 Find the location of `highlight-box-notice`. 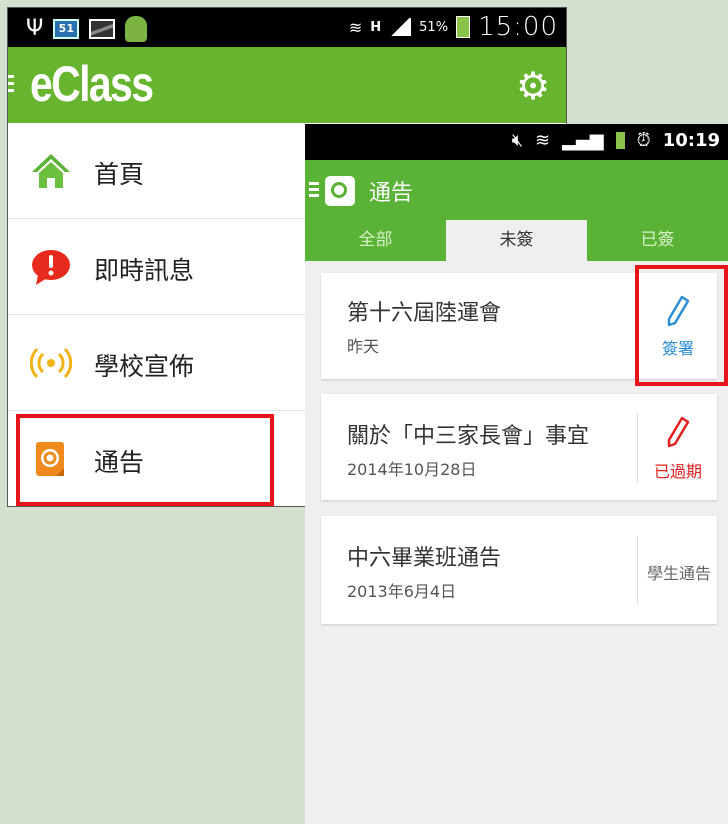

highlight-box-notice is located at coordinates (145, 460).